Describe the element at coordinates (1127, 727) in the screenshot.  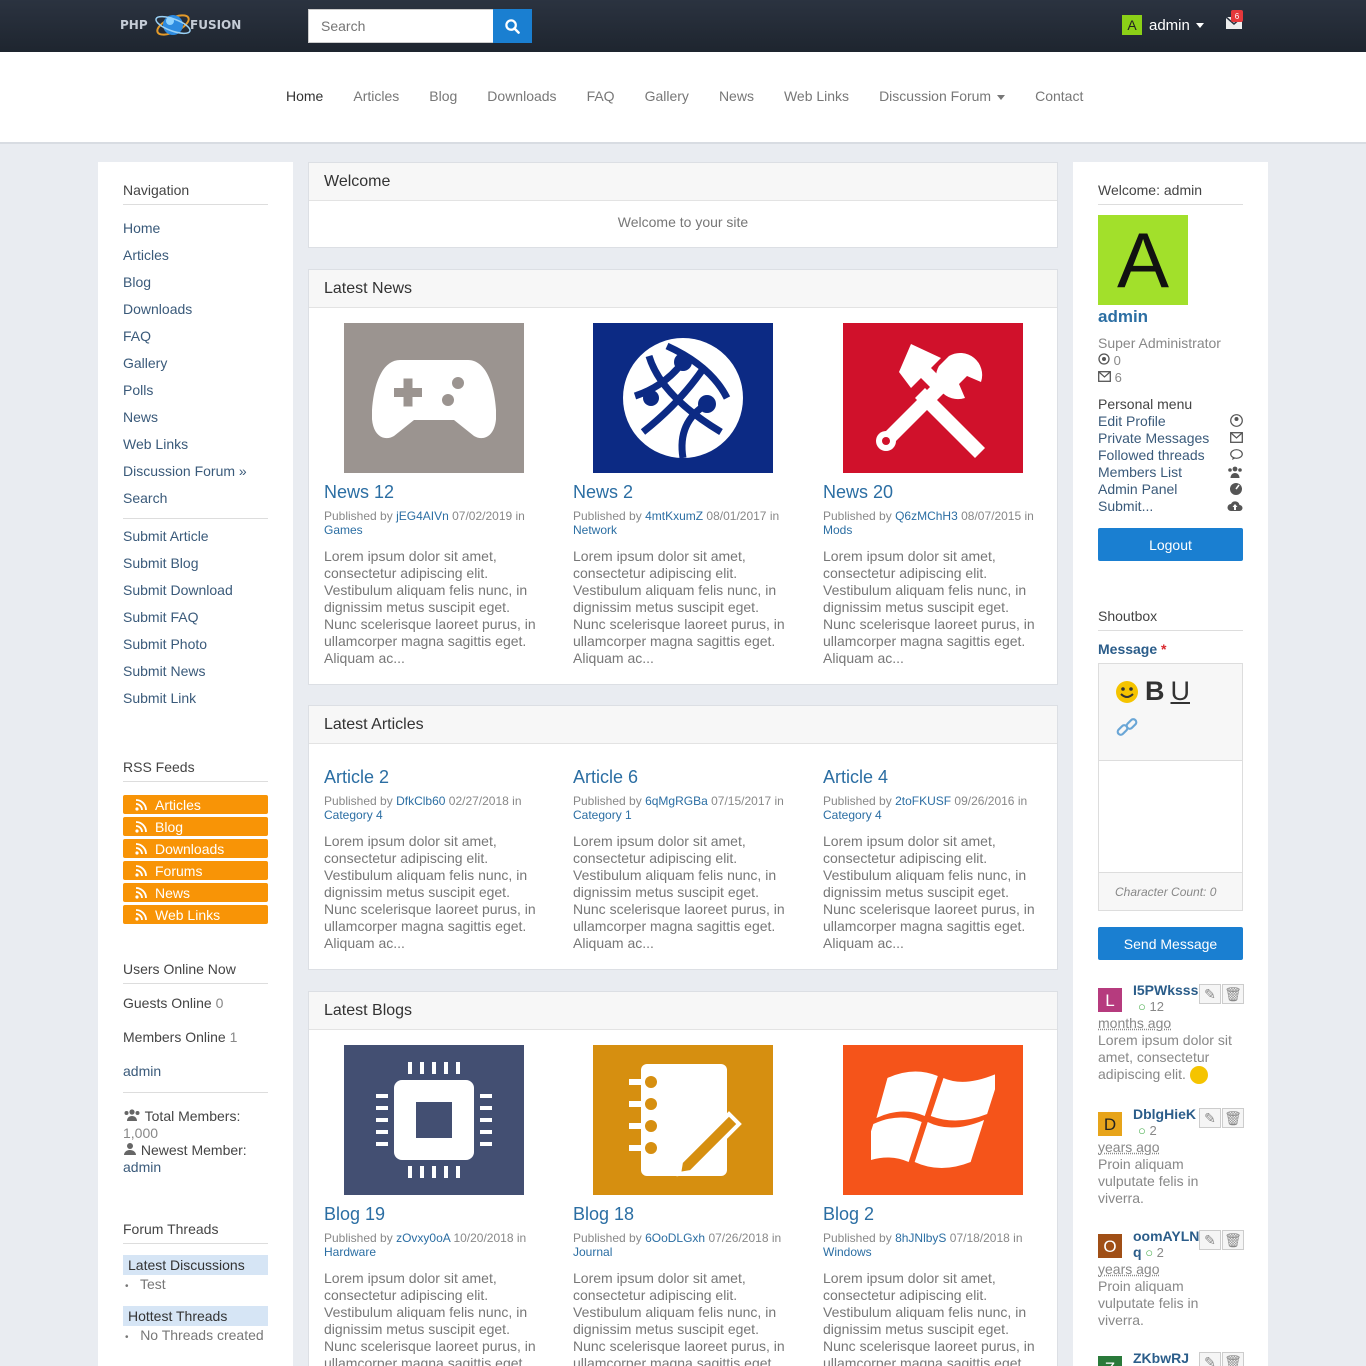
I see `link-icon` at that location.